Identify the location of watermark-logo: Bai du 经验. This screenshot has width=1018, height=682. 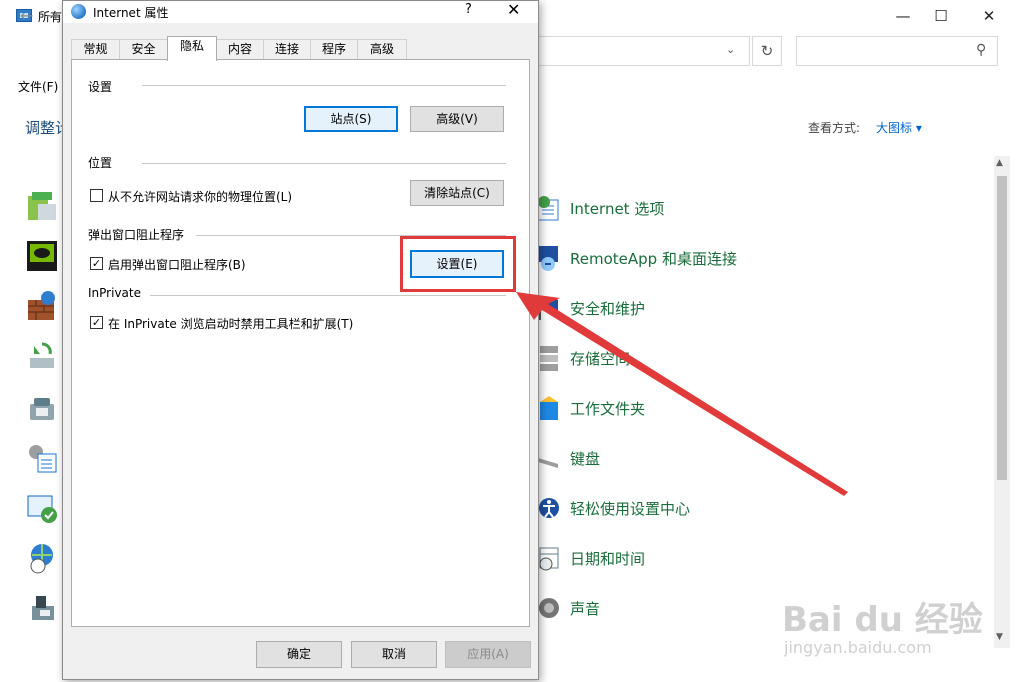
(882, 620).